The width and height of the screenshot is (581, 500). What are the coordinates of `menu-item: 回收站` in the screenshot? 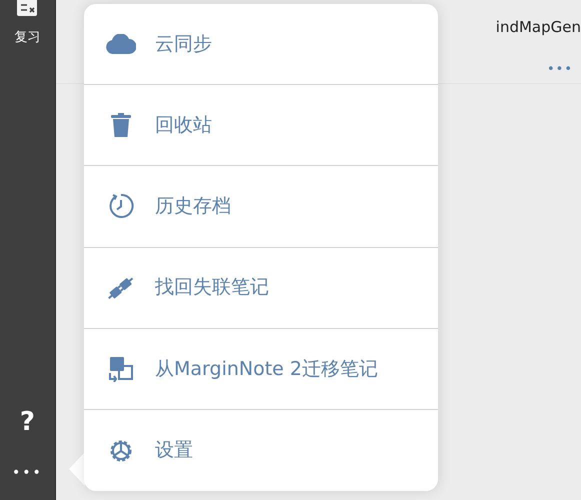 It's located at (261, 125).